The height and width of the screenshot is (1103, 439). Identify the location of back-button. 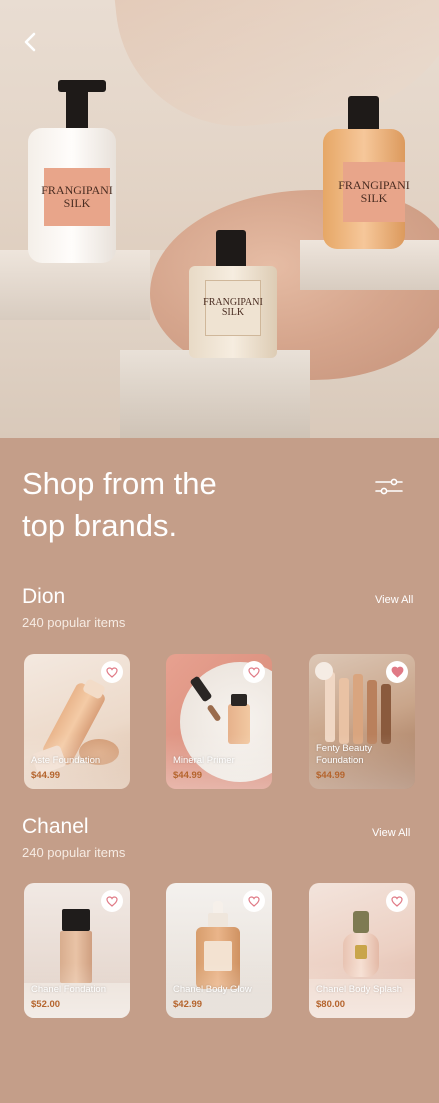
(30, 42).